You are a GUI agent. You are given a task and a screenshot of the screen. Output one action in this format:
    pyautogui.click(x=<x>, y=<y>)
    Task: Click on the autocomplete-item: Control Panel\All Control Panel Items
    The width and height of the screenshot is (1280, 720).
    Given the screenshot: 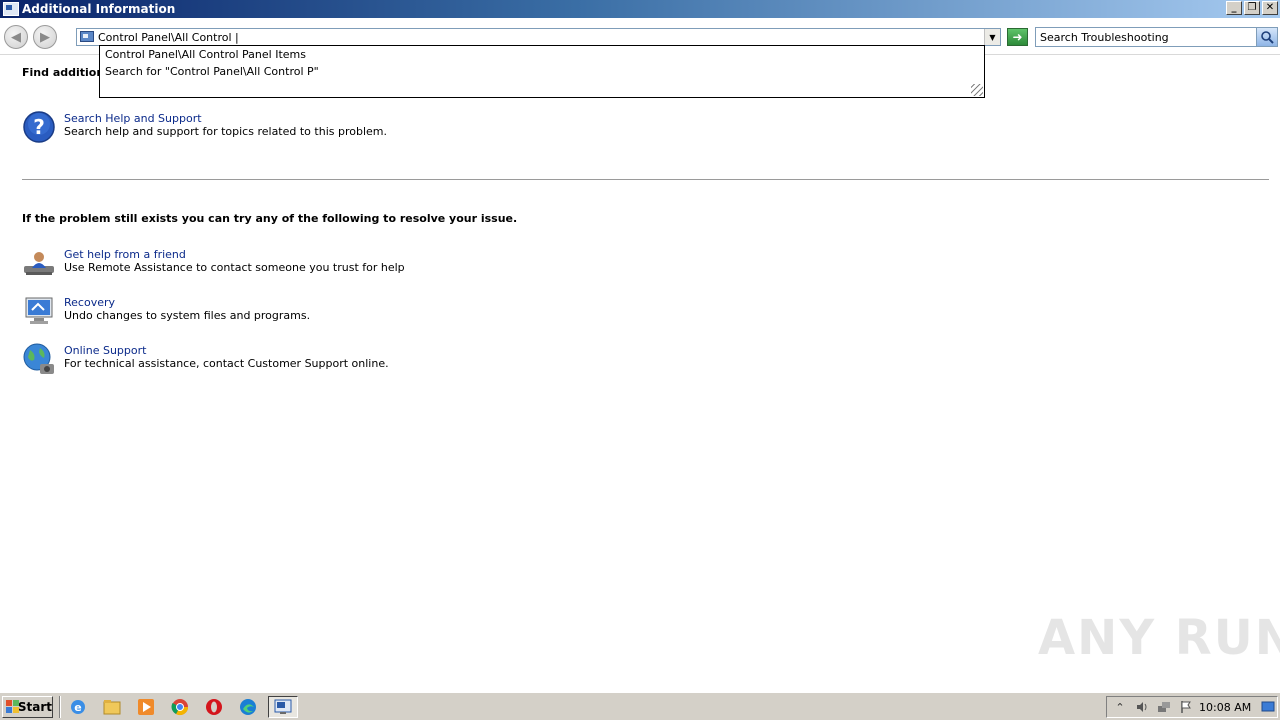 What is the action you would take?
    pyautogui.click(x=205, y=54)
    